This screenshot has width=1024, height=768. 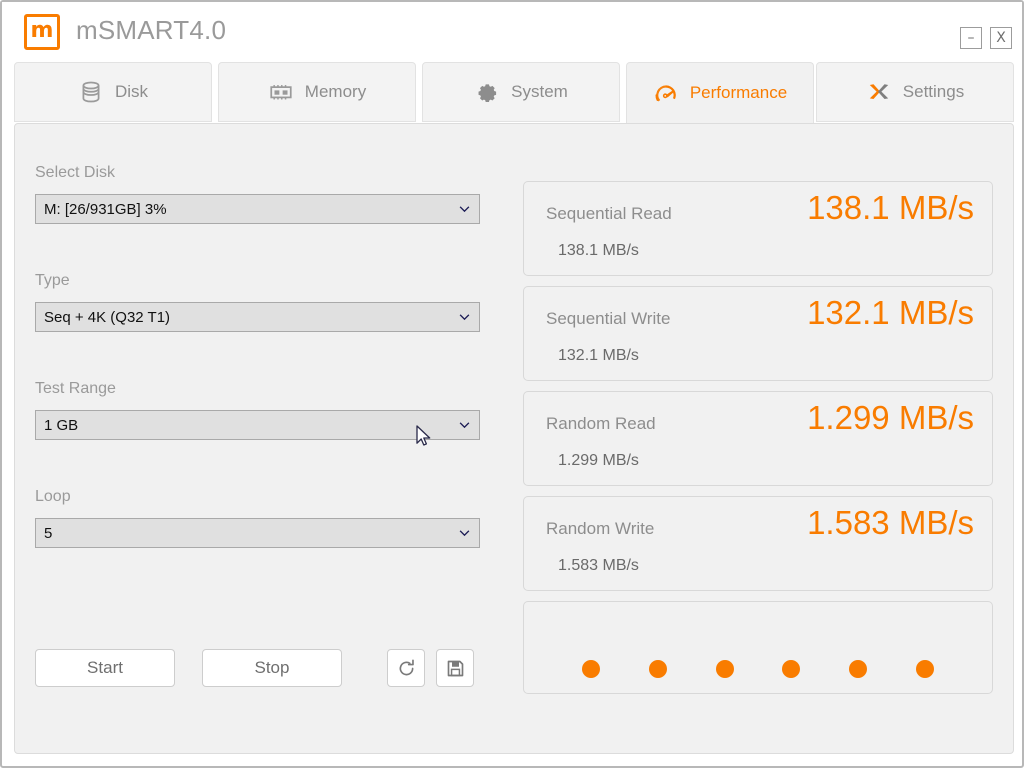 I want to click on tab-label: Performance, so click(x=738, y=92).